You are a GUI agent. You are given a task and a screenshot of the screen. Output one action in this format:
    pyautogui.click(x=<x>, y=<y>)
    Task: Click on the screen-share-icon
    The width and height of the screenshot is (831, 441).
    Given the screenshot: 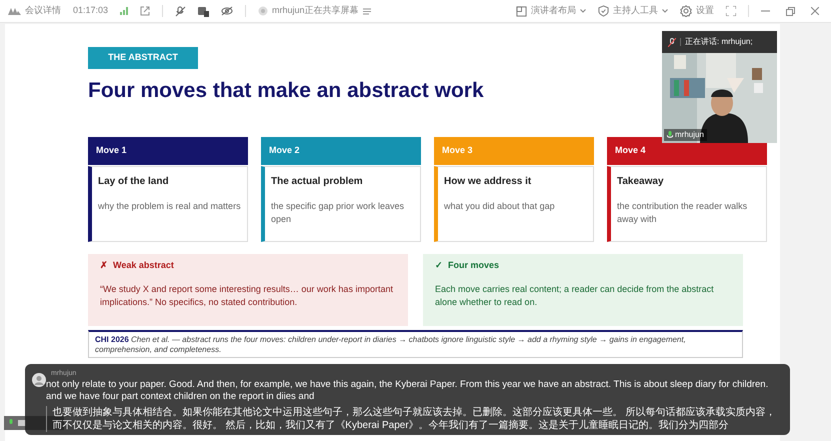 What is the action you would take?
    pyautogui.click(x=204, y=11)
    